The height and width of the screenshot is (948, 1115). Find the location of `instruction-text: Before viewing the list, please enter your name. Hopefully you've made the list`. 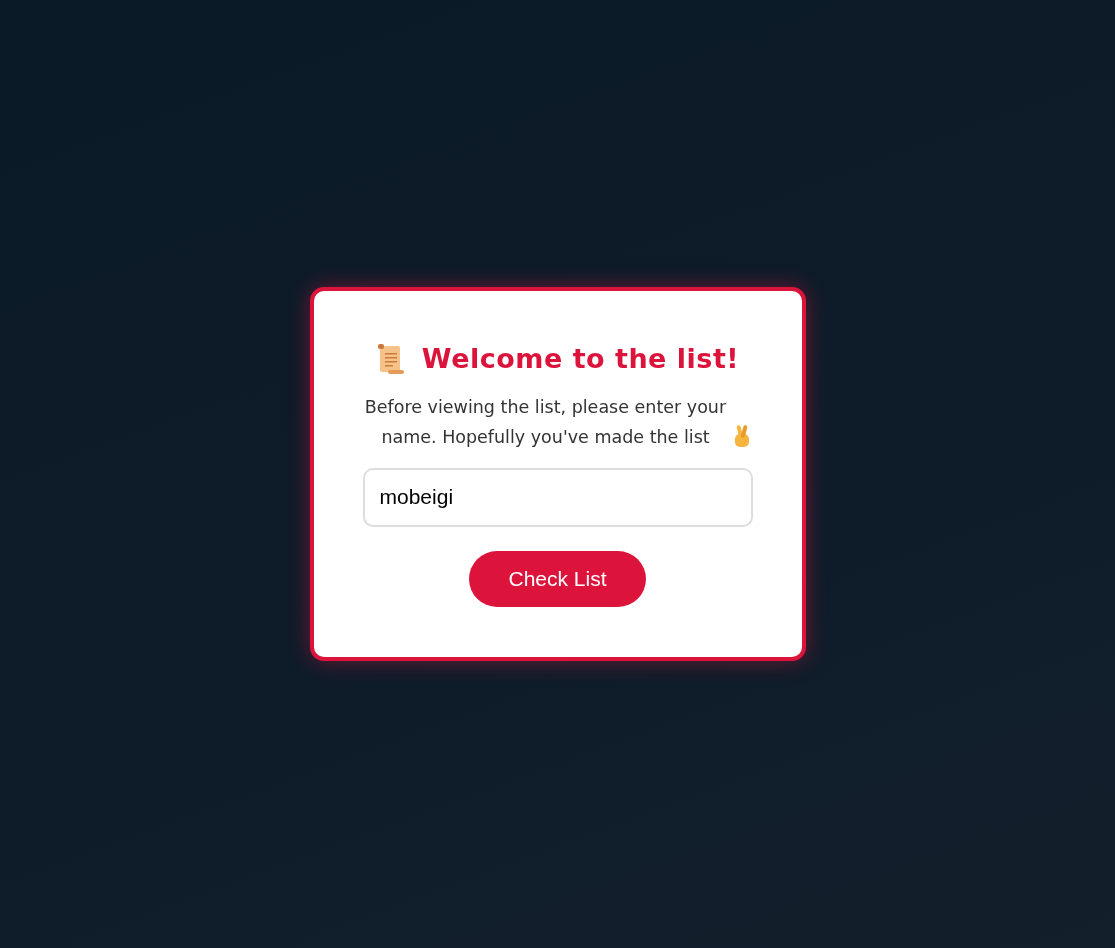

instruction-text: Before viewing the list, please enter your name. Hopefully you've made the list is located at coordinates (545, 422).